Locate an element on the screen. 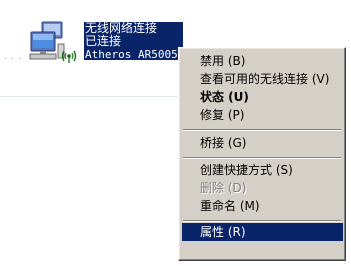  connection-label-selected: 无线网络连接 已连接 Atheros AR5005G is located at coordinates (134, 41).